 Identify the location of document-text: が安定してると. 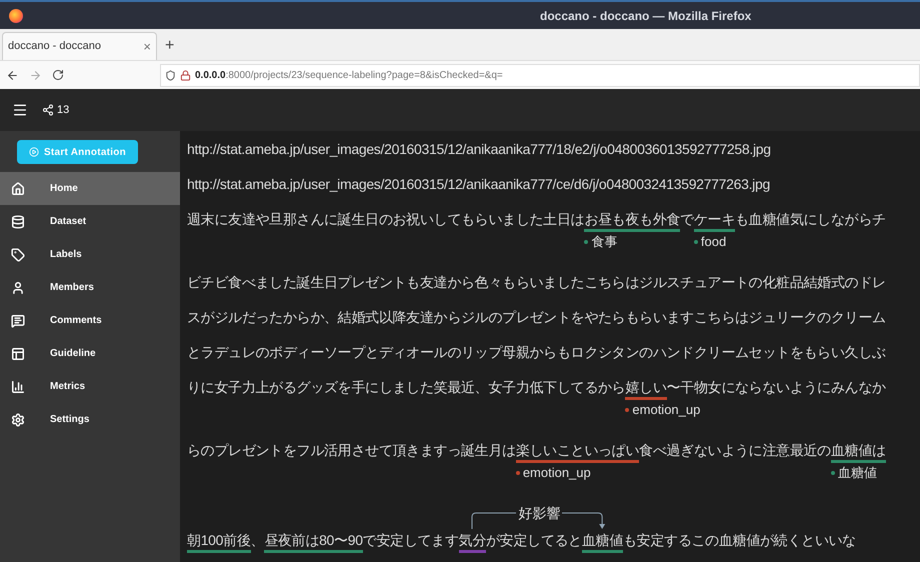
(534, 540).